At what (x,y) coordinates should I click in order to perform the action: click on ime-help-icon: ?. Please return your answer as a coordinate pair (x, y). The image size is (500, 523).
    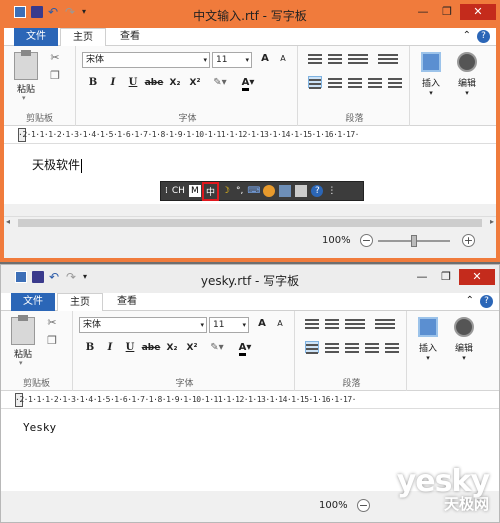
    Looking at the image, I should click on (317, 191).